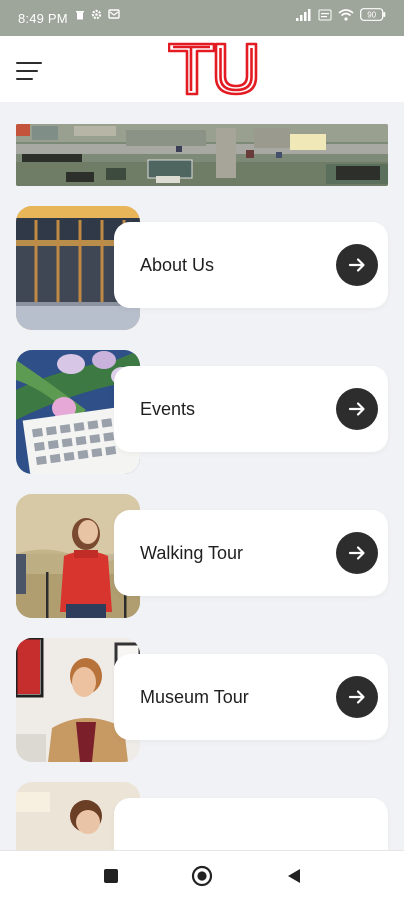 The width and height of the screenshot is (404, 901). I want to click on card-walking-tour: Walking Tour, so click(202, 556).